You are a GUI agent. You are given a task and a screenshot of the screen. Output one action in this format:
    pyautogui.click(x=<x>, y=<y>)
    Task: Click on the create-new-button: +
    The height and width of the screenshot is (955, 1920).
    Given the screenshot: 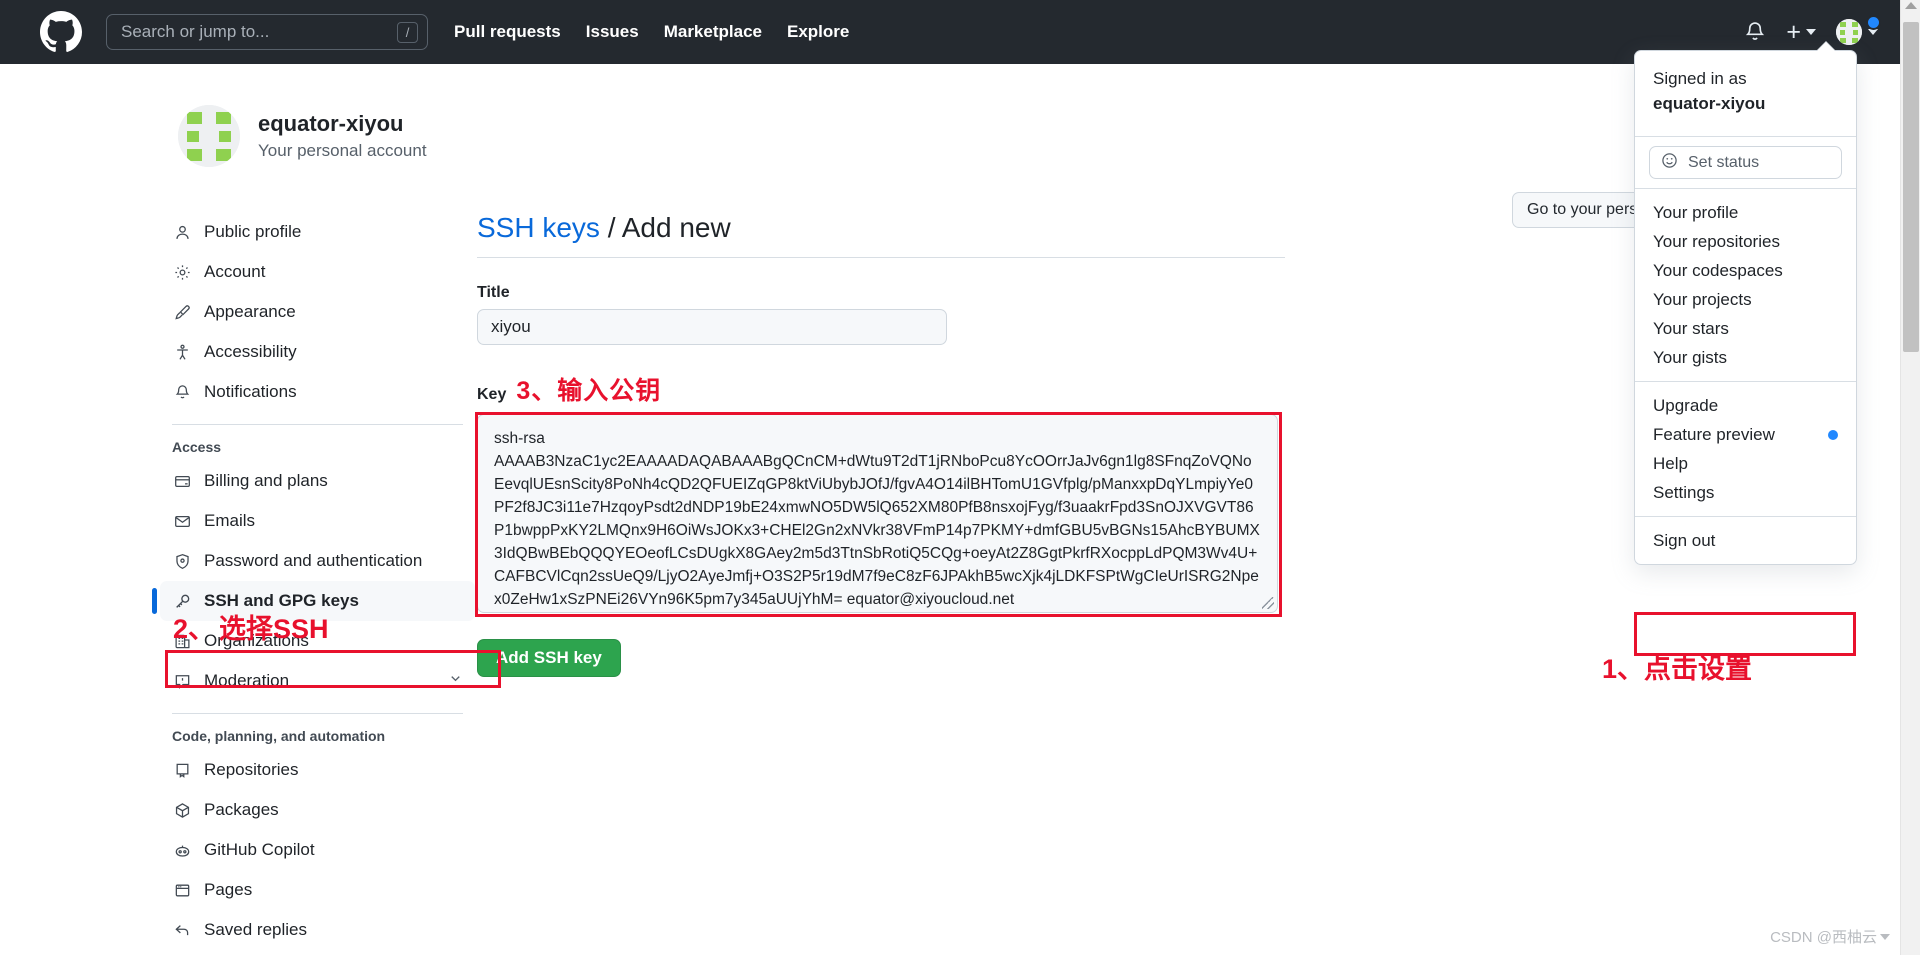 What is the action you would take?
    pyautogui.click(x=1801, y=31)
    